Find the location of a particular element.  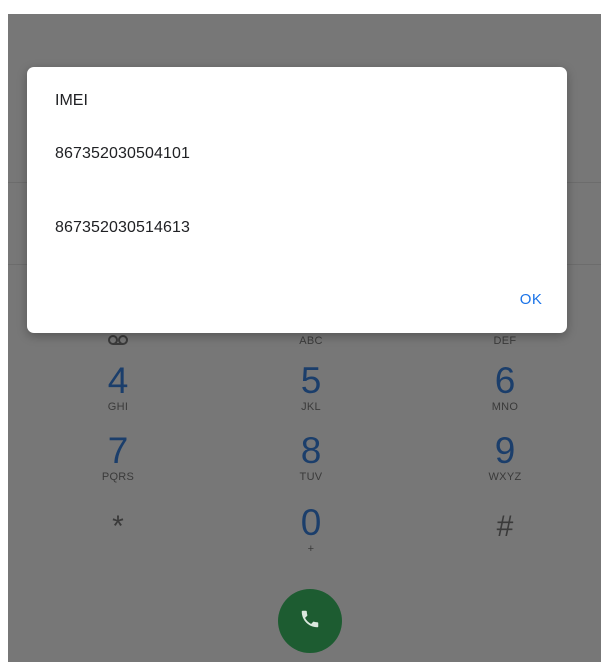

dial-key-star: * is located at coordinates (118, 527).